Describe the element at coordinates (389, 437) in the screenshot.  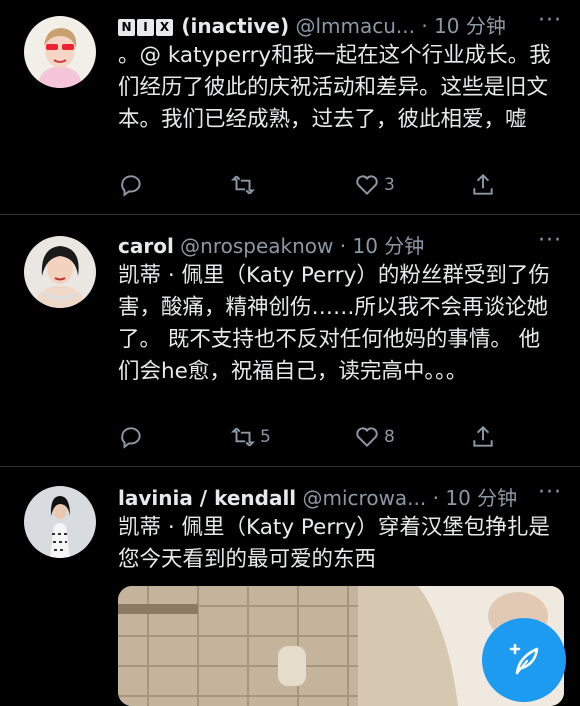
I see `like-count: 8` at that location.